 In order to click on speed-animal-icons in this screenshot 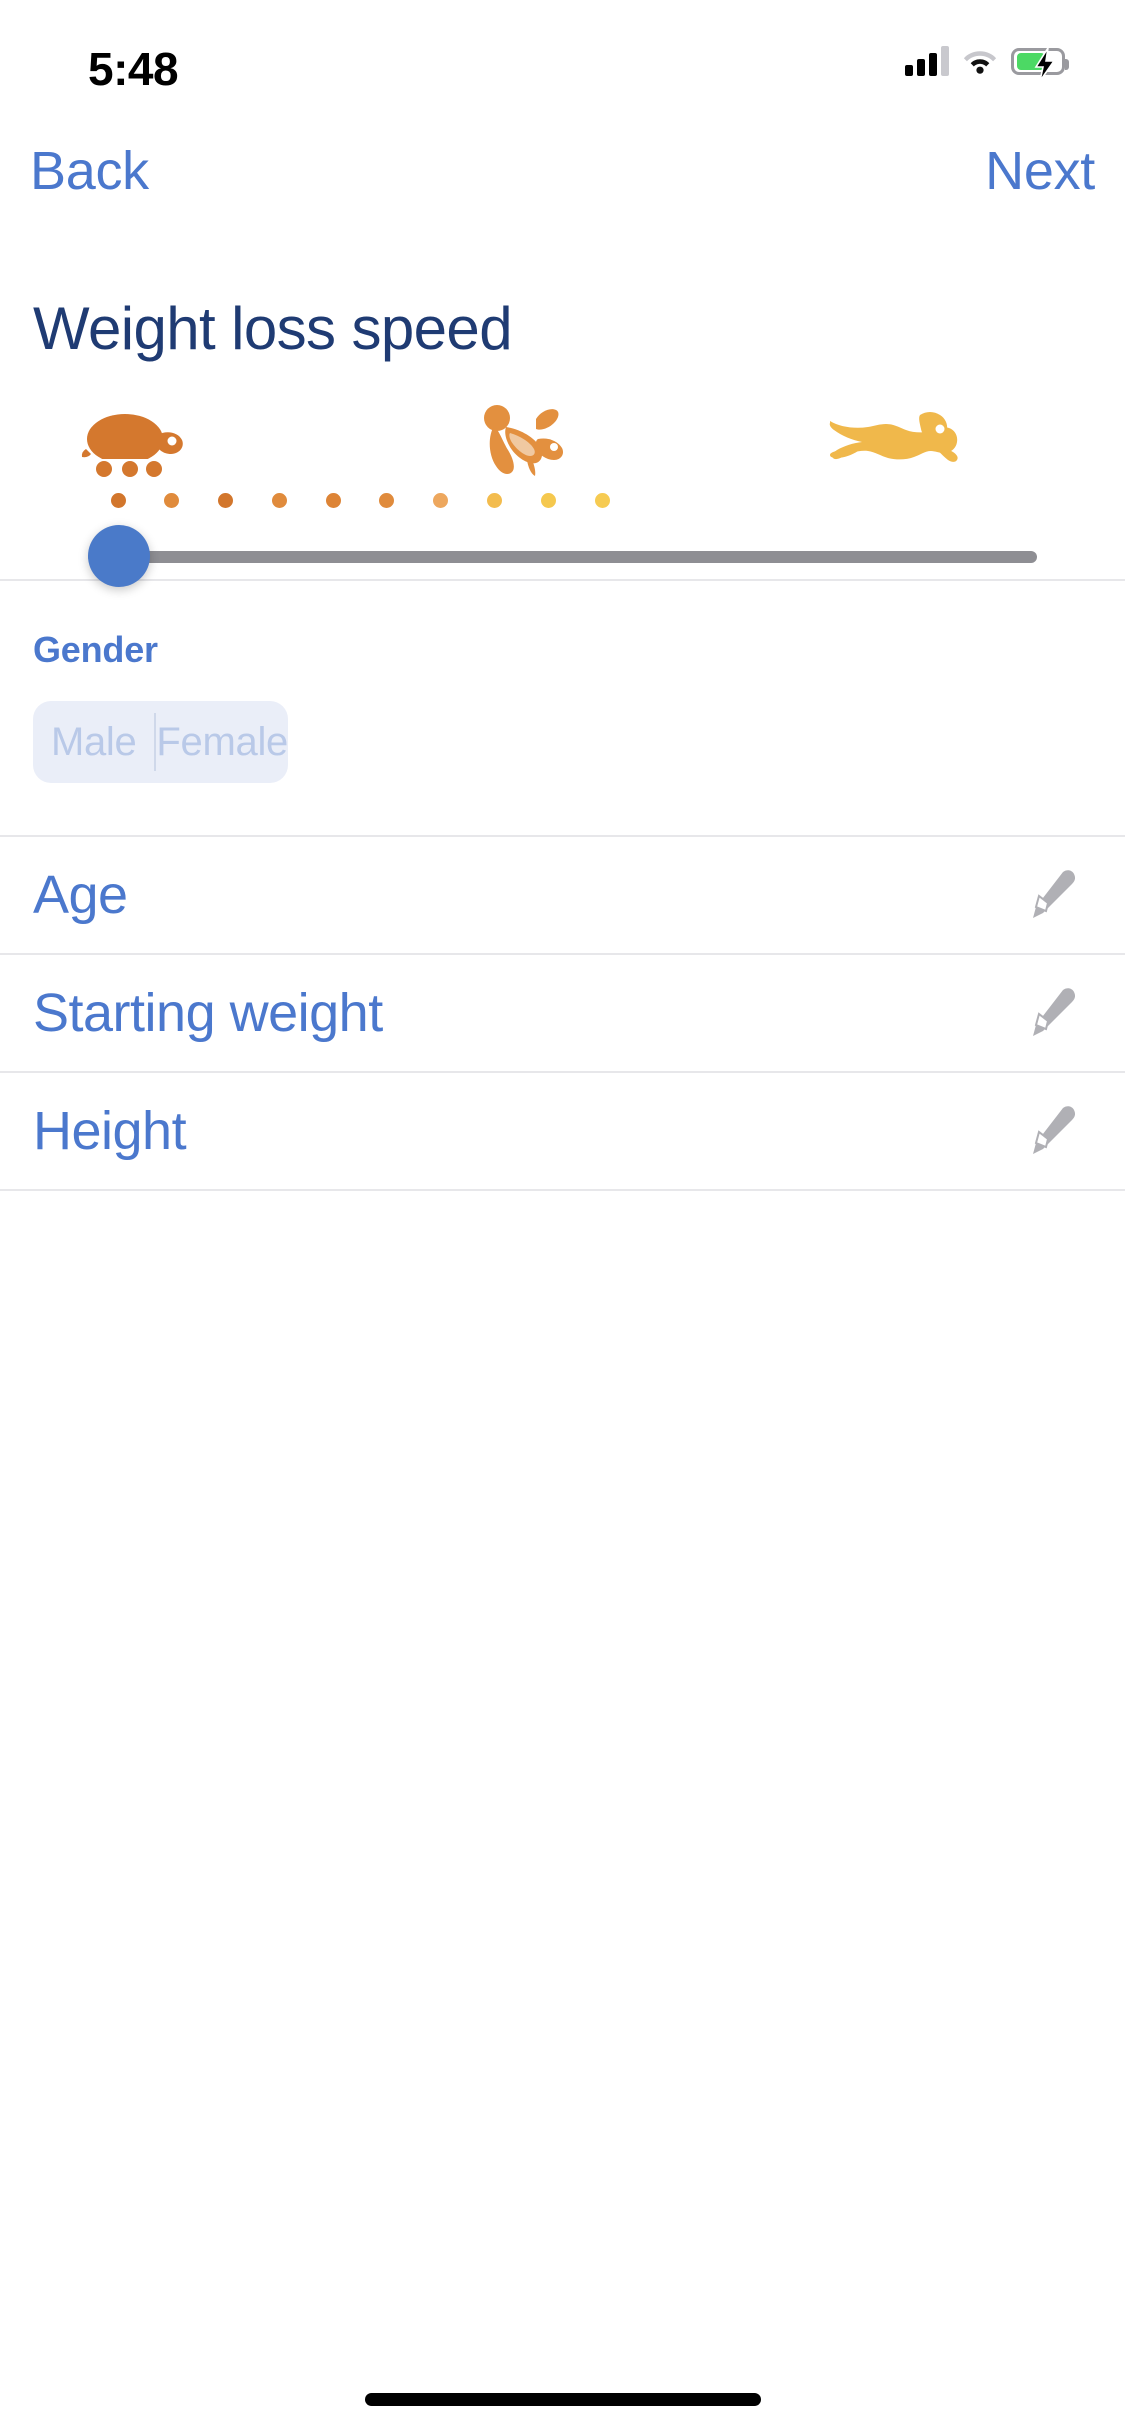, I will do `click(562, 439)`.